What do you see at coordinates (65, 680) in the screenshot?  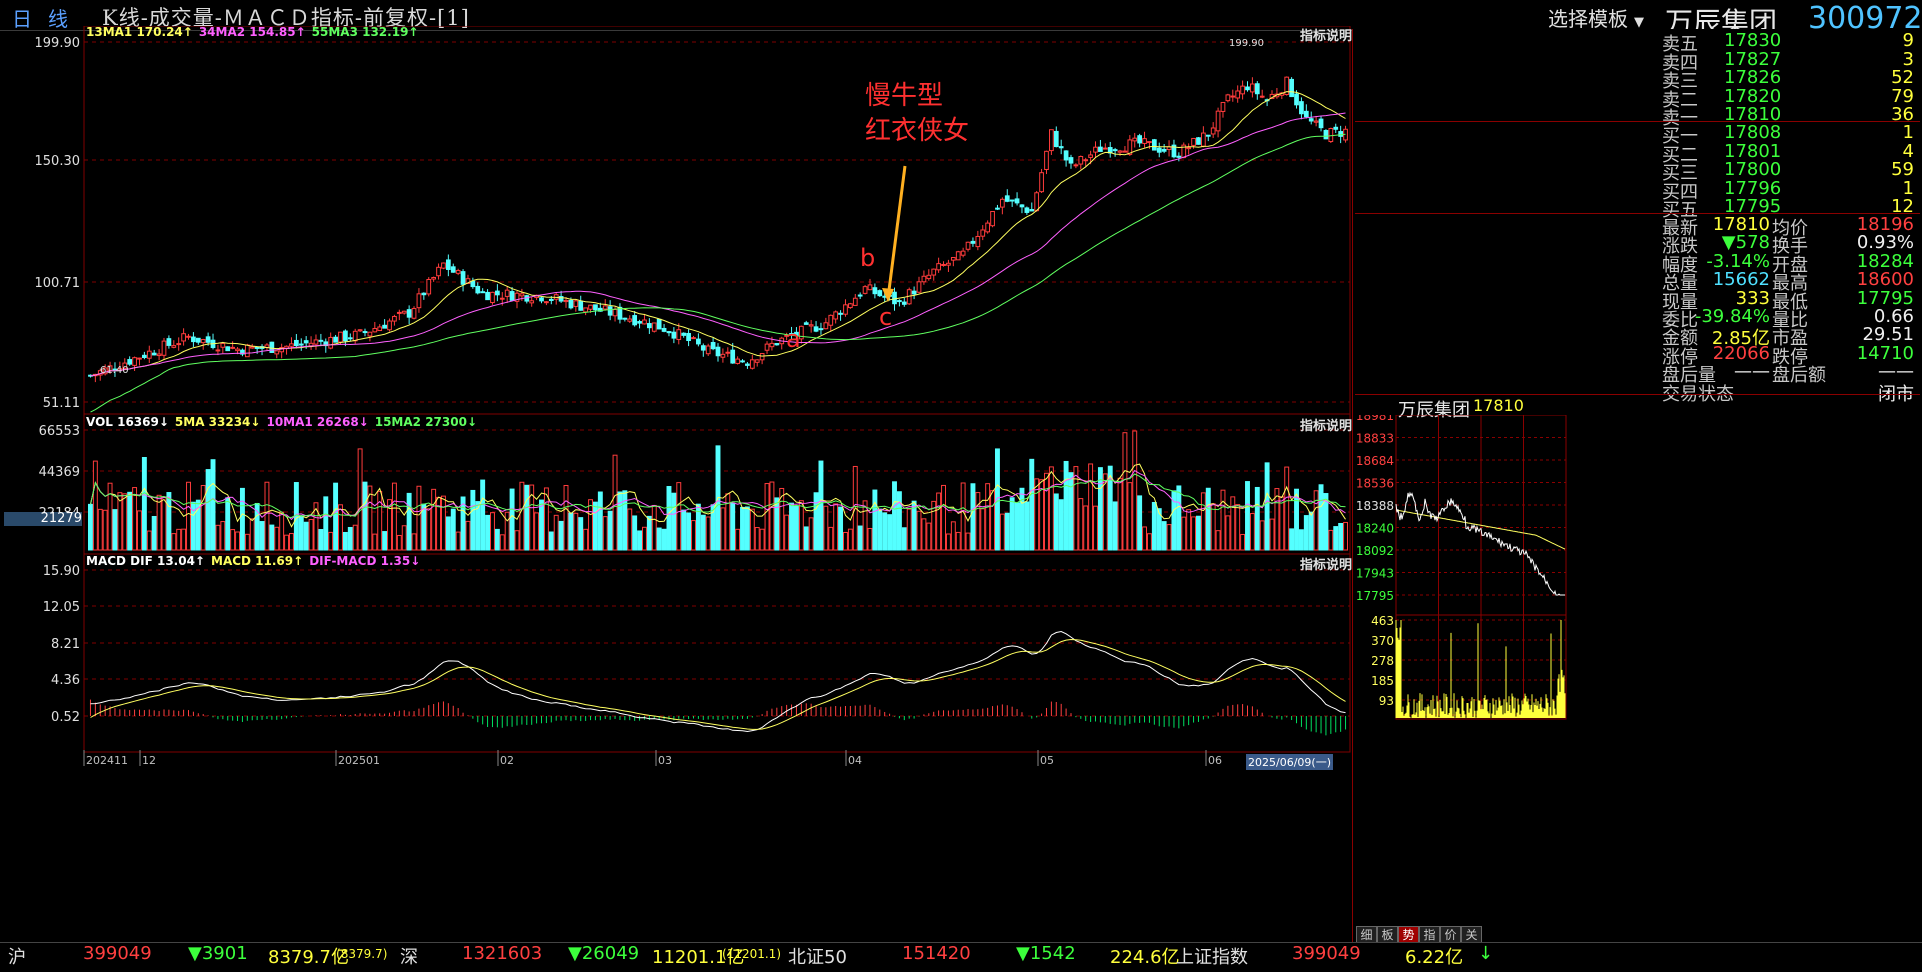 I see `macd-y-label: 4.36` at bounding box center [65, 680].